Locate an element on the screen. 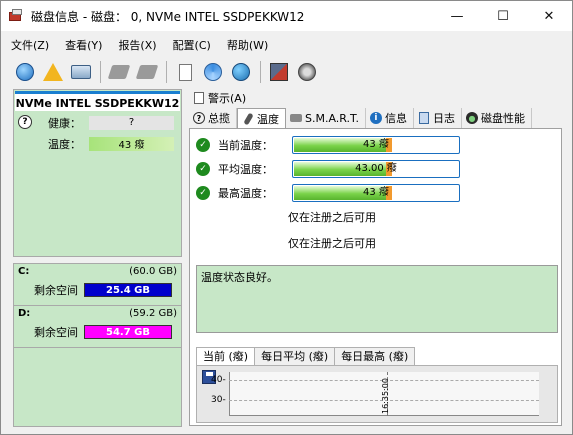 The image size is (573, 435). maximize-button: ☐ is located at coordinates (503, 16).